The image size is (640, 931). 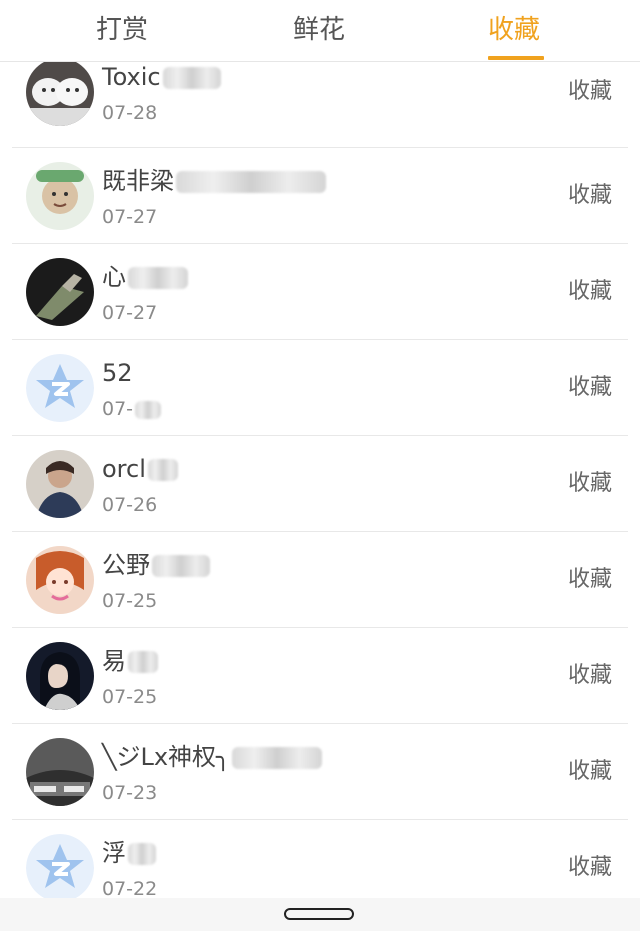 What do you see at coordinates (320, 676) in the screenshot?
I see `list-item: 易 07-25 收藏` at bounding box center [320, 676].